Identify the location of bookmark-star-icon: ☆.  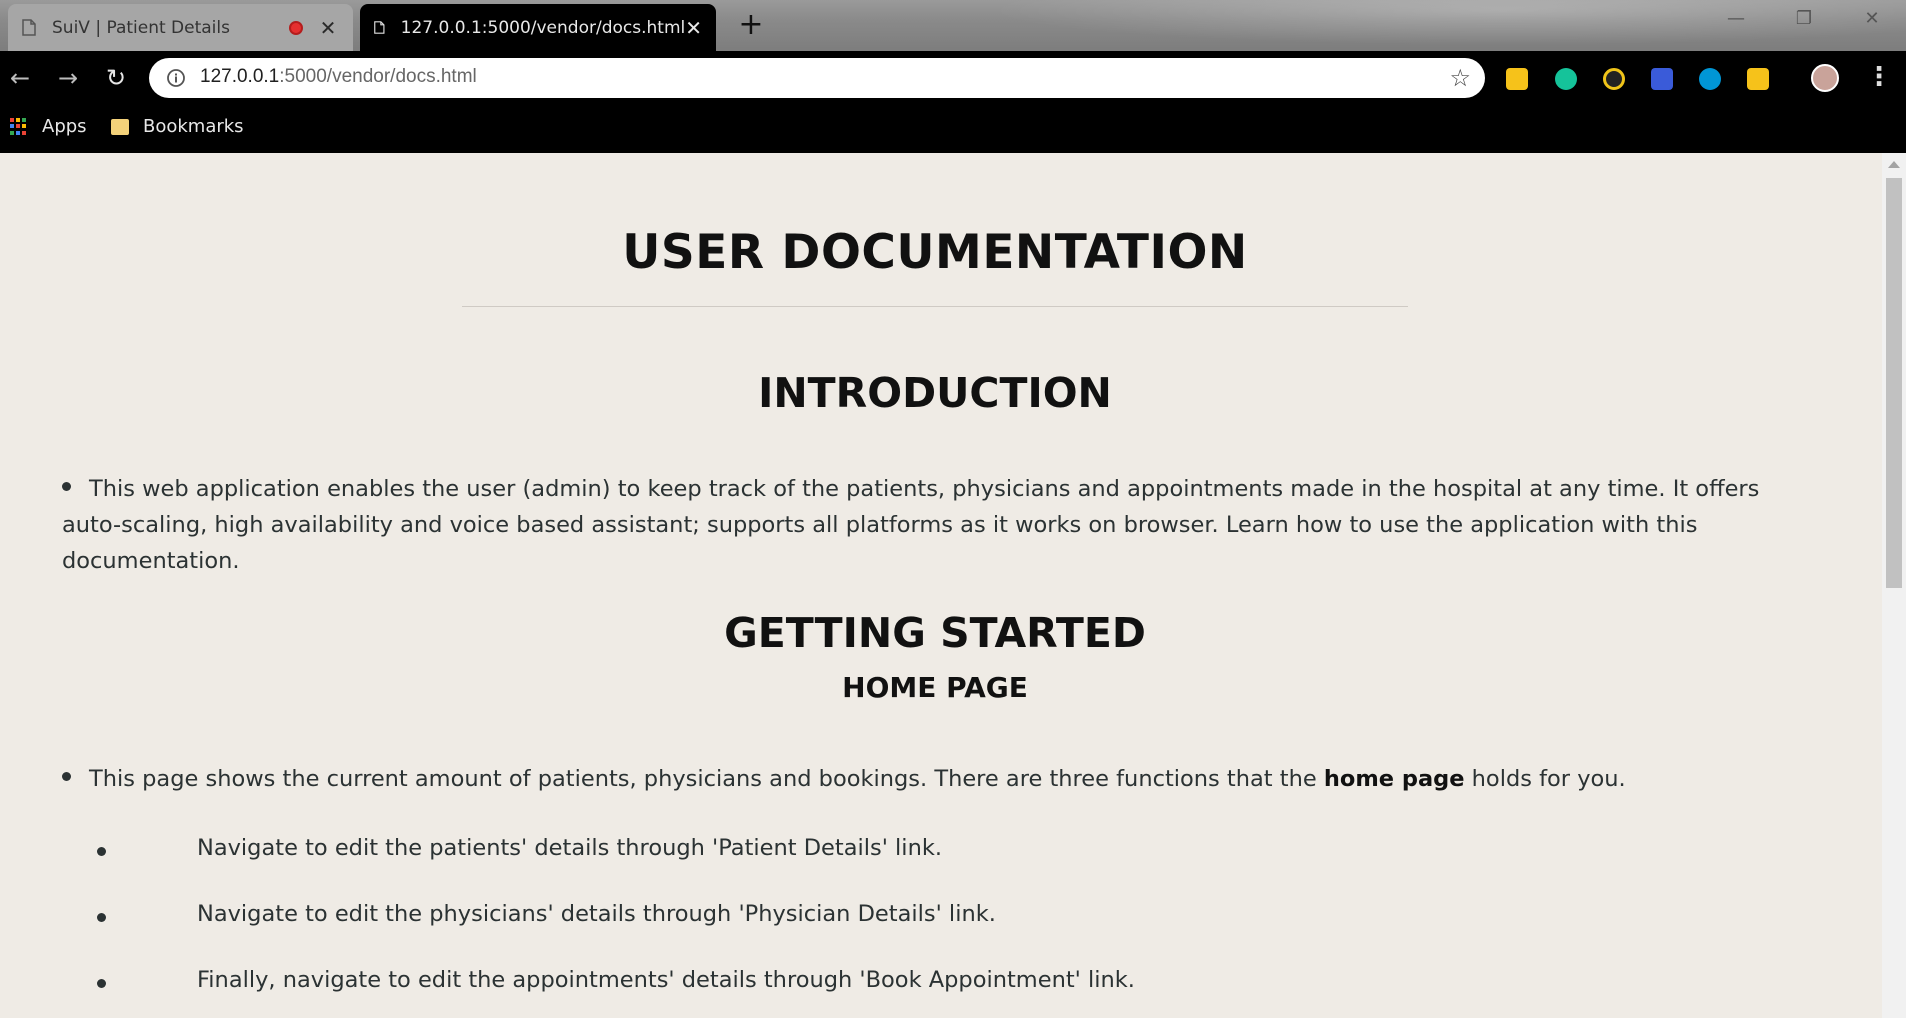
(1460, 78).